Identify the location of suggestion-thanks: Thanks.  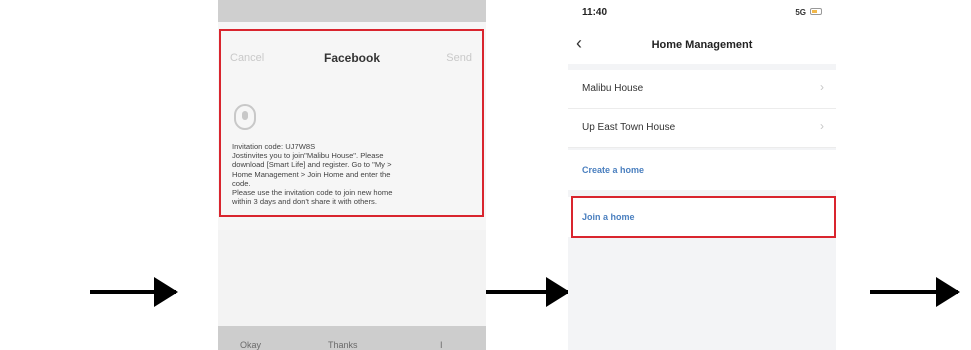
(343, 345).